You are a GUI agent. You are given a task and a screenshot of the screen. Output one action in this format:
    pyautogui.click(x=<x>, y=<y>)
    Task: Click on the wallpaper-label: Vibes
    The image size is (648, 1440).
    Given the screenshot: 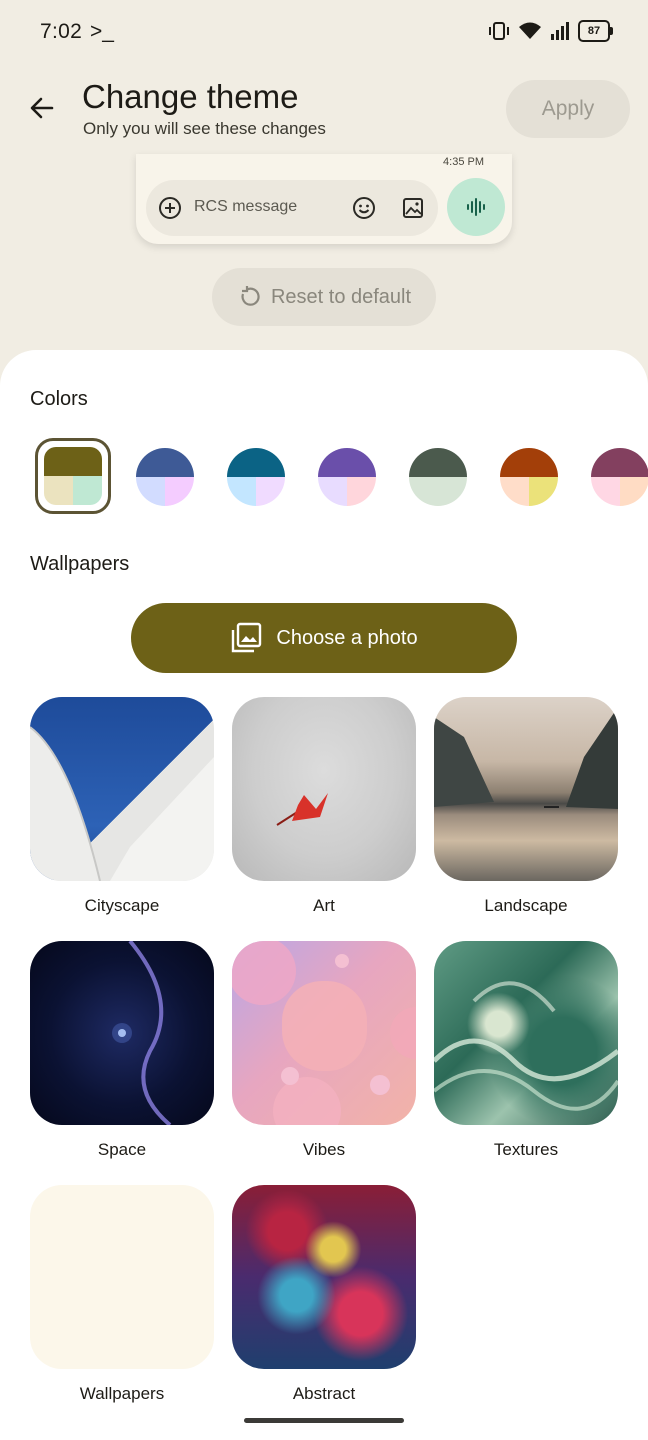 What is the action you would take?
    pyautogui.click(x=324, y=1149)
    